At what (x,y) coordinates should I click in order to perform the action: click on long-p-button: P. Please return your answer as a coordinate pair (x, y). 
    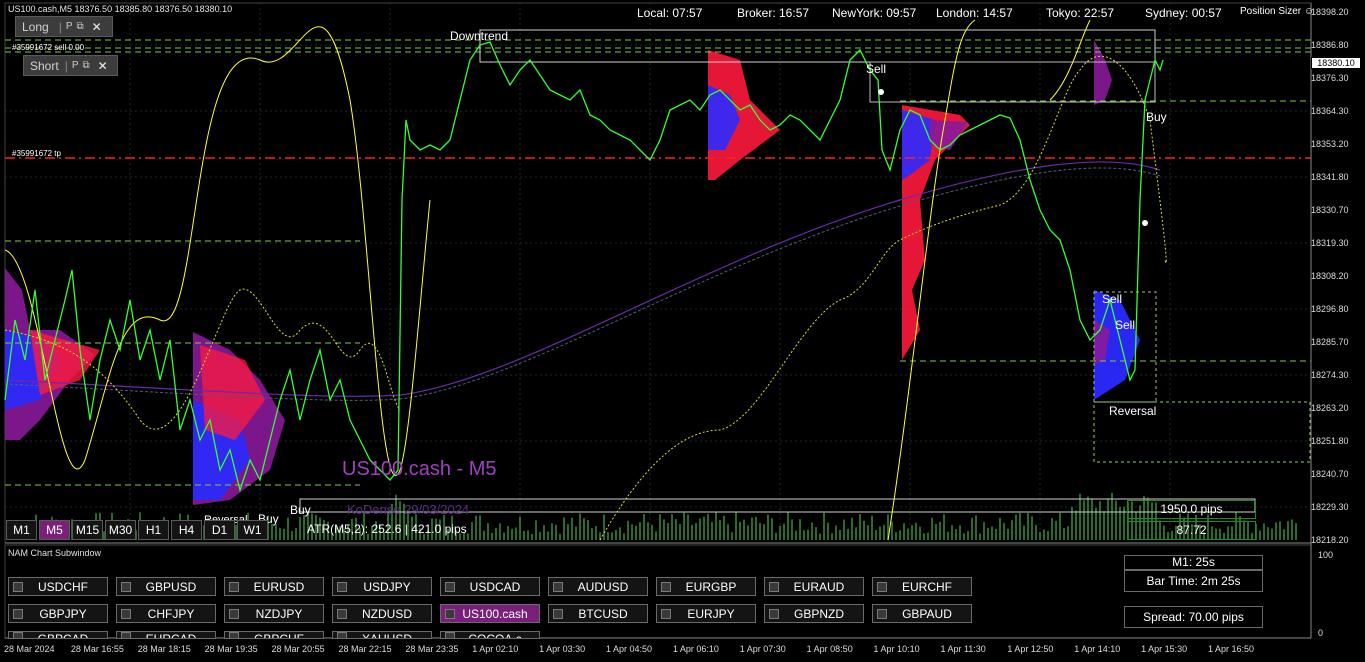
    Looking at the image, I should click on (69, 26).